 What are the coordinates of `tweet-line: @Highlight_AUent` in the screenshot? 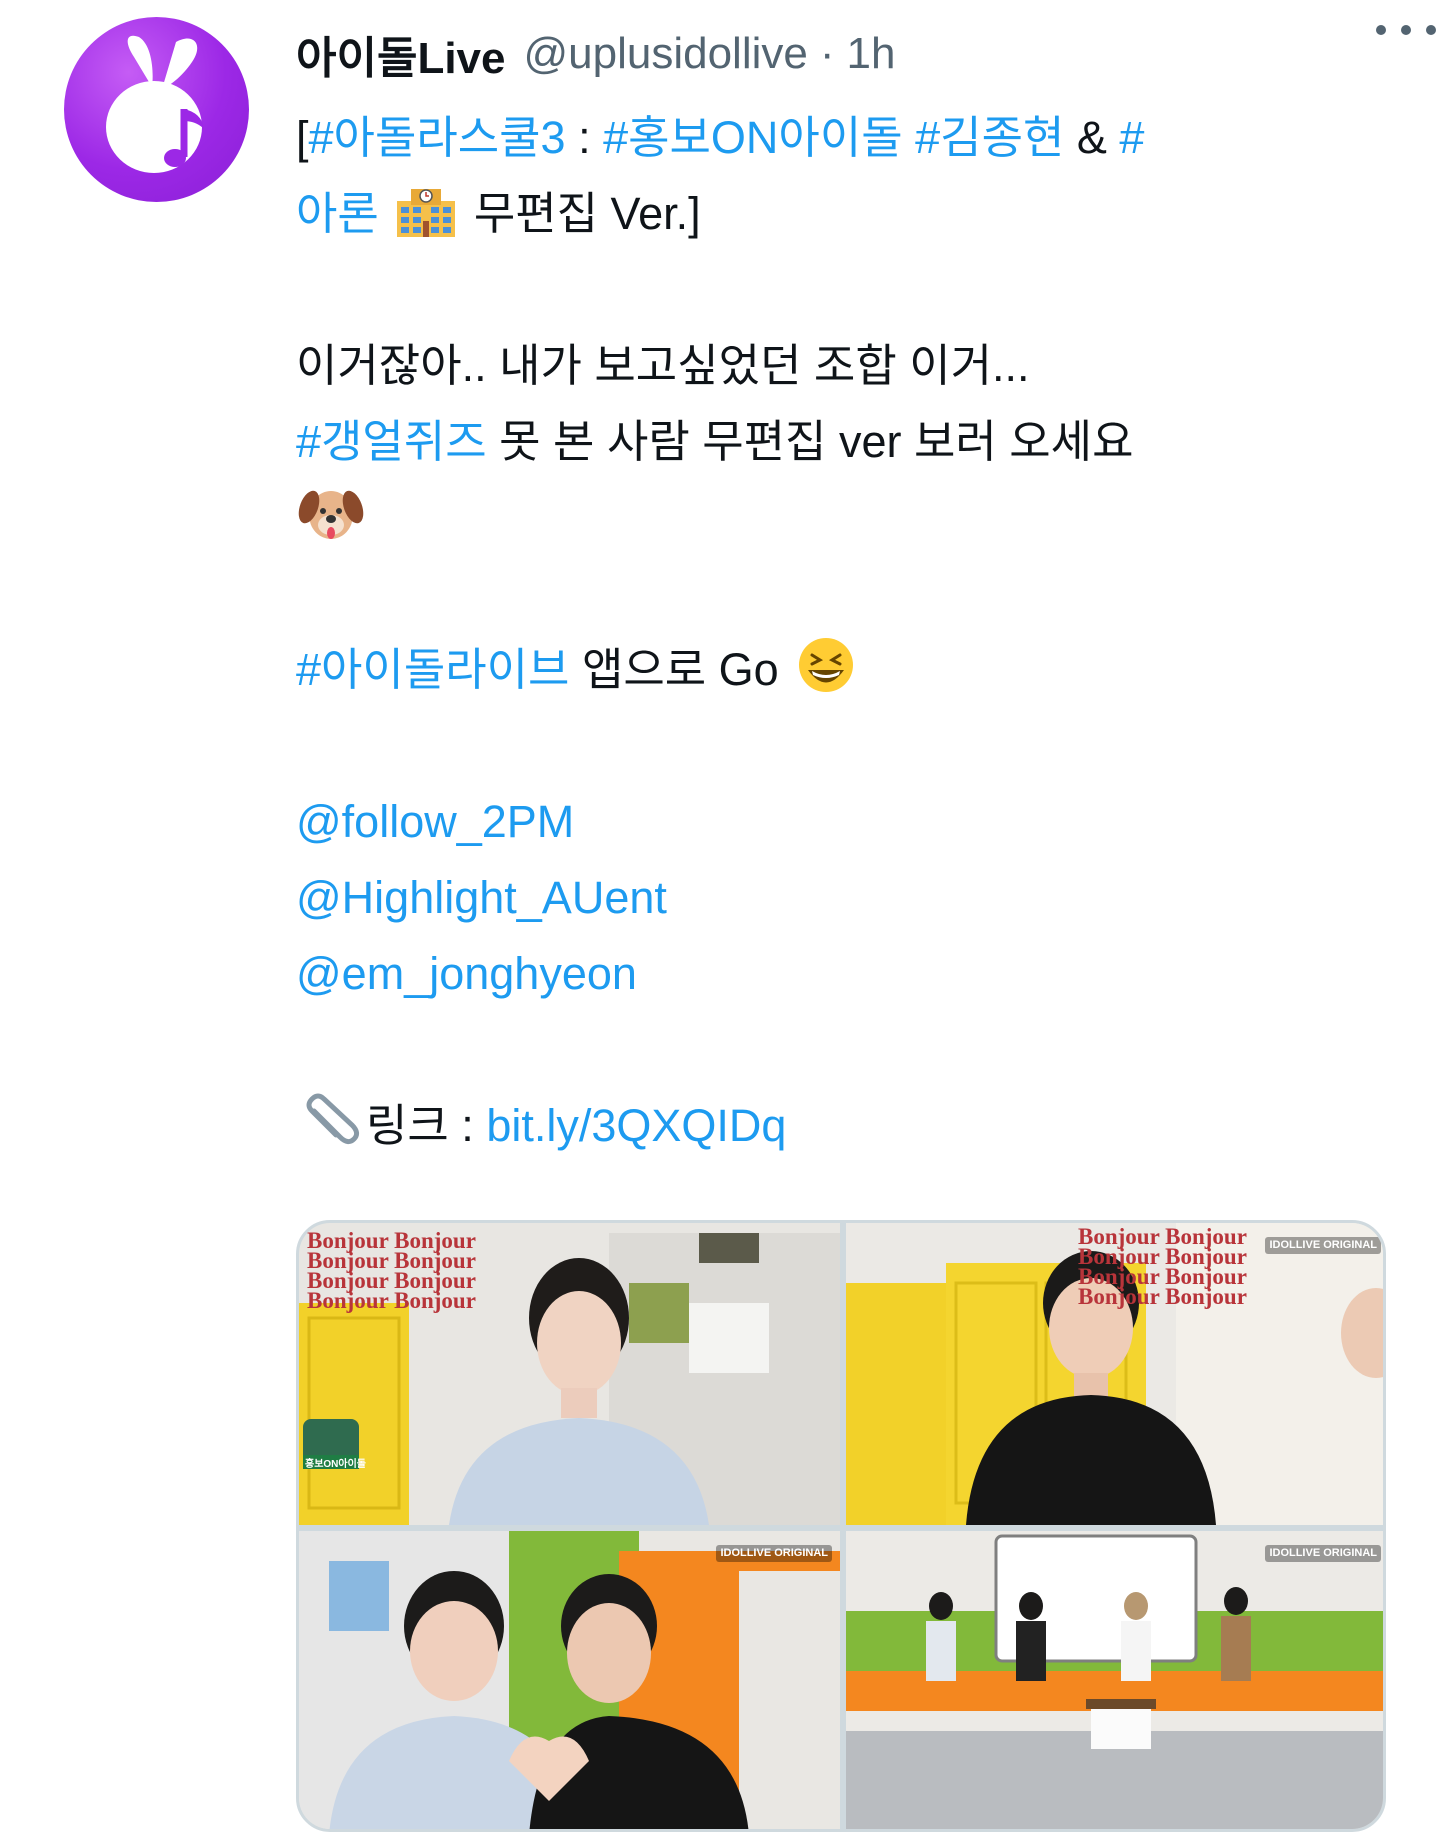 It's located at (846, 898).